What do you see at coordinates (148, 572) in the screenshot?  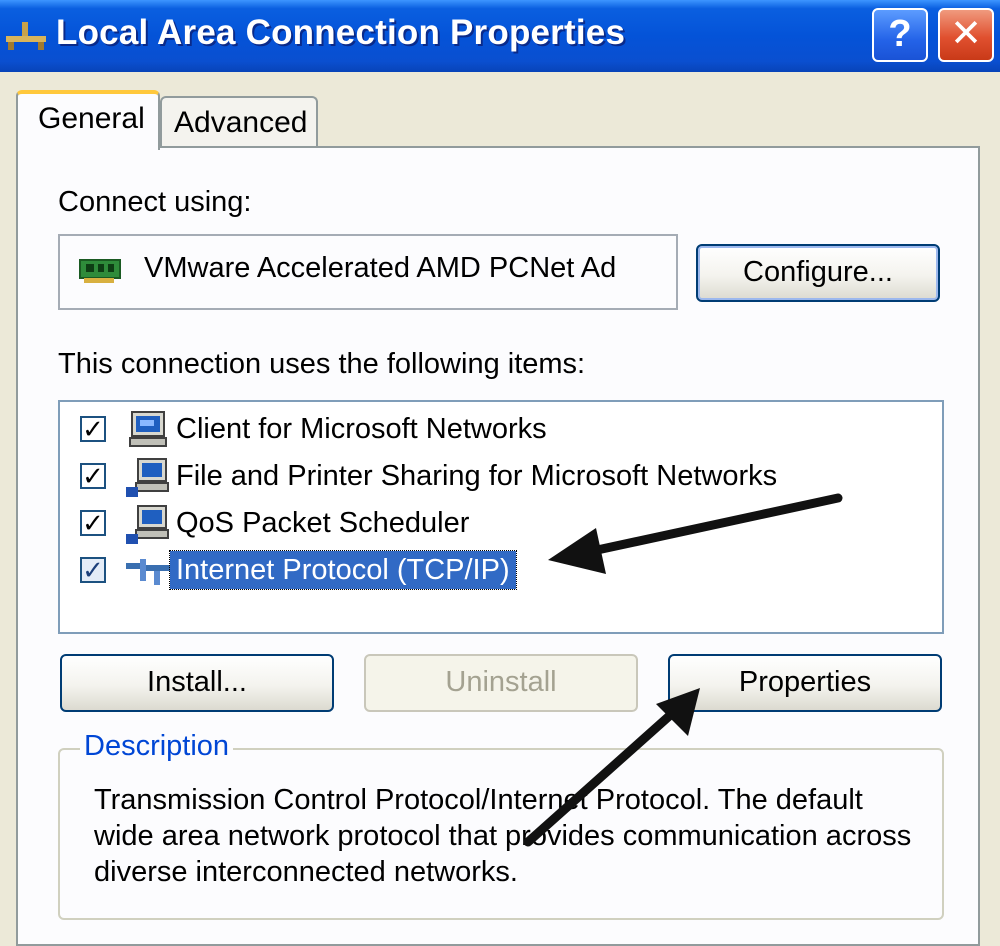 I see `network-protocol-icon` at bounding box center [148, 572].